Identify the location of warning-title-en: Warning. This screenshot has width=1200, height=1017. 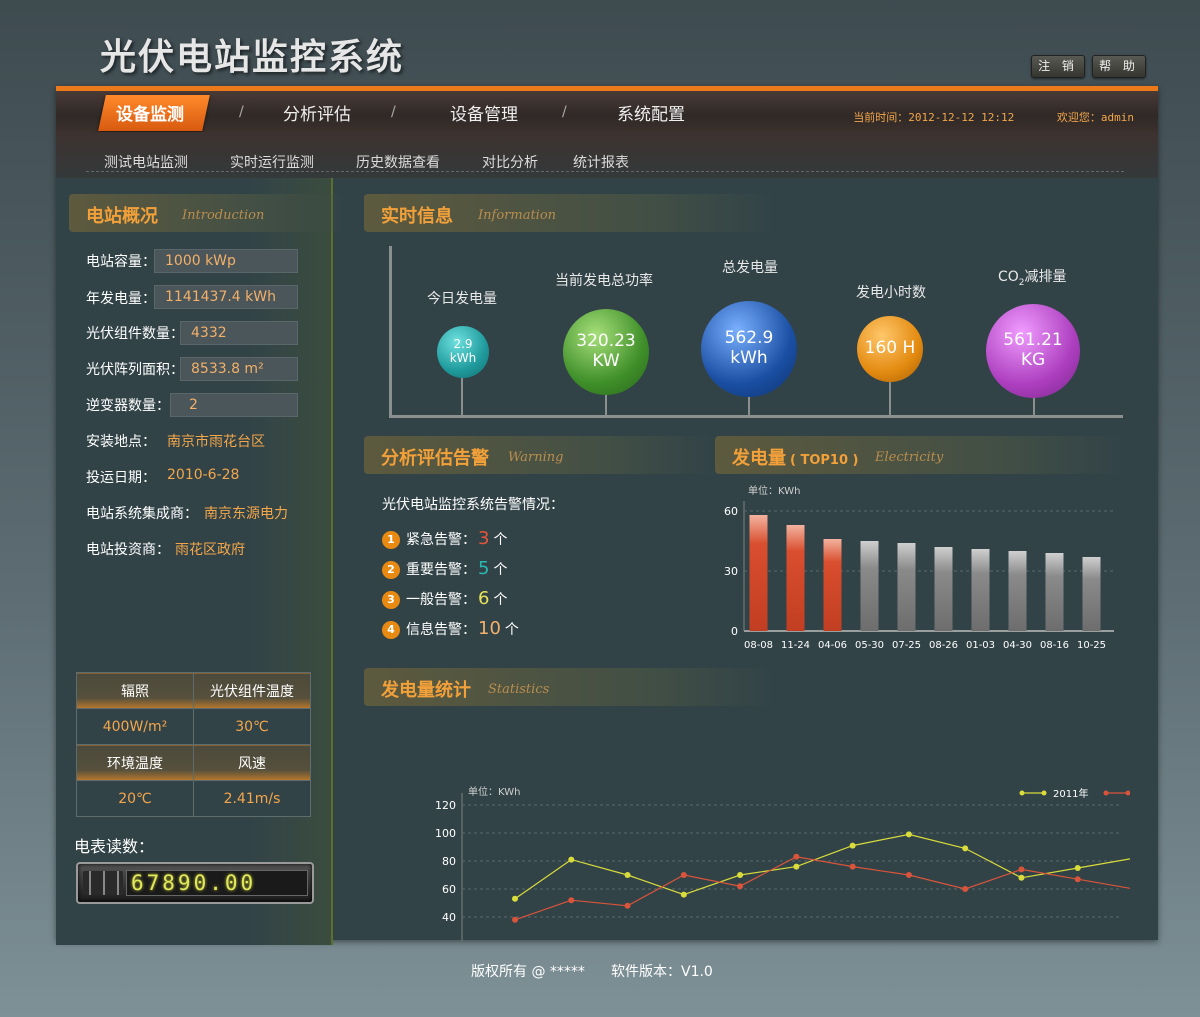
(536, 457).